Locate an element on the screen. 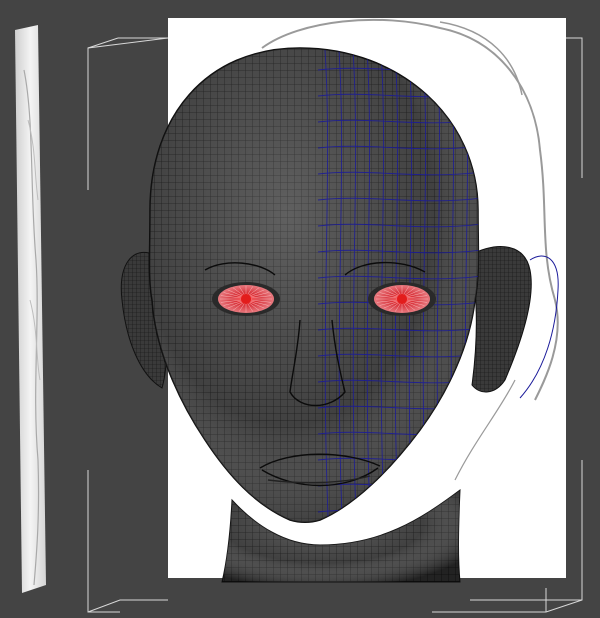 The width and height of the screenshot is (600, 618). side-reference-plane is located at coordinates (30, 309).